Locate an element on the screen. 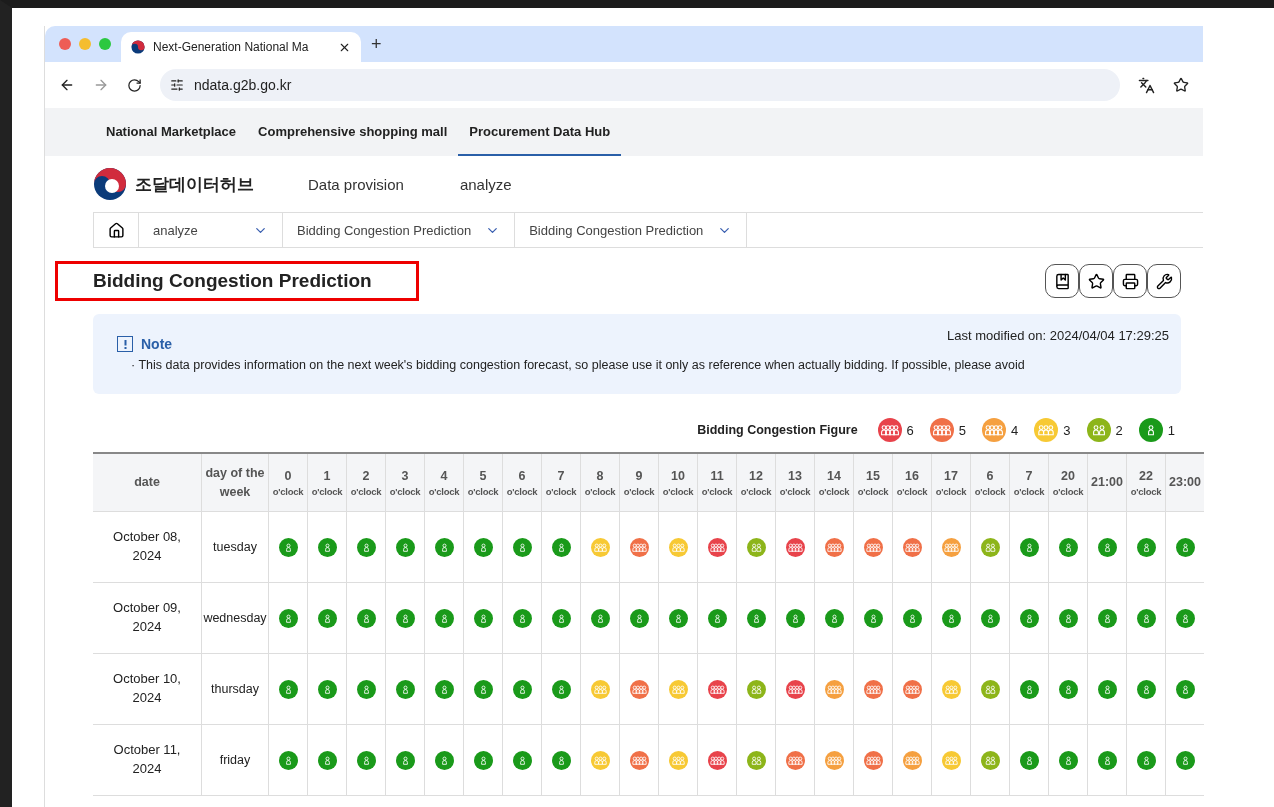  site-logo-text: 조달데이터허브 is located at coordinates (194, 184).